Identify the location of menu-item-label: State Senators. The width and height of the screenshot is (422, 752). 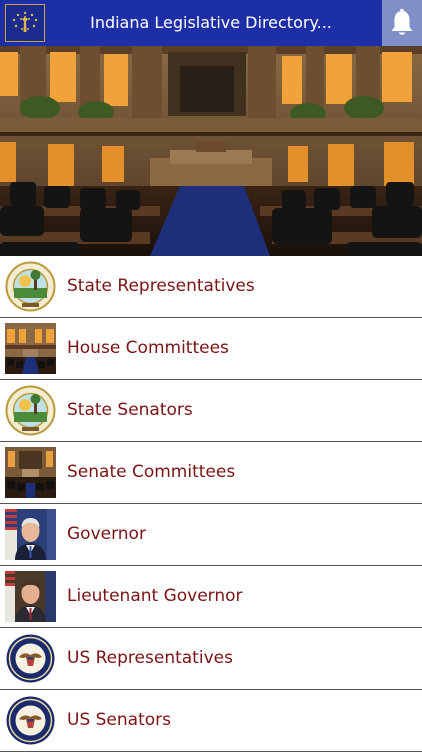
(130, 410).